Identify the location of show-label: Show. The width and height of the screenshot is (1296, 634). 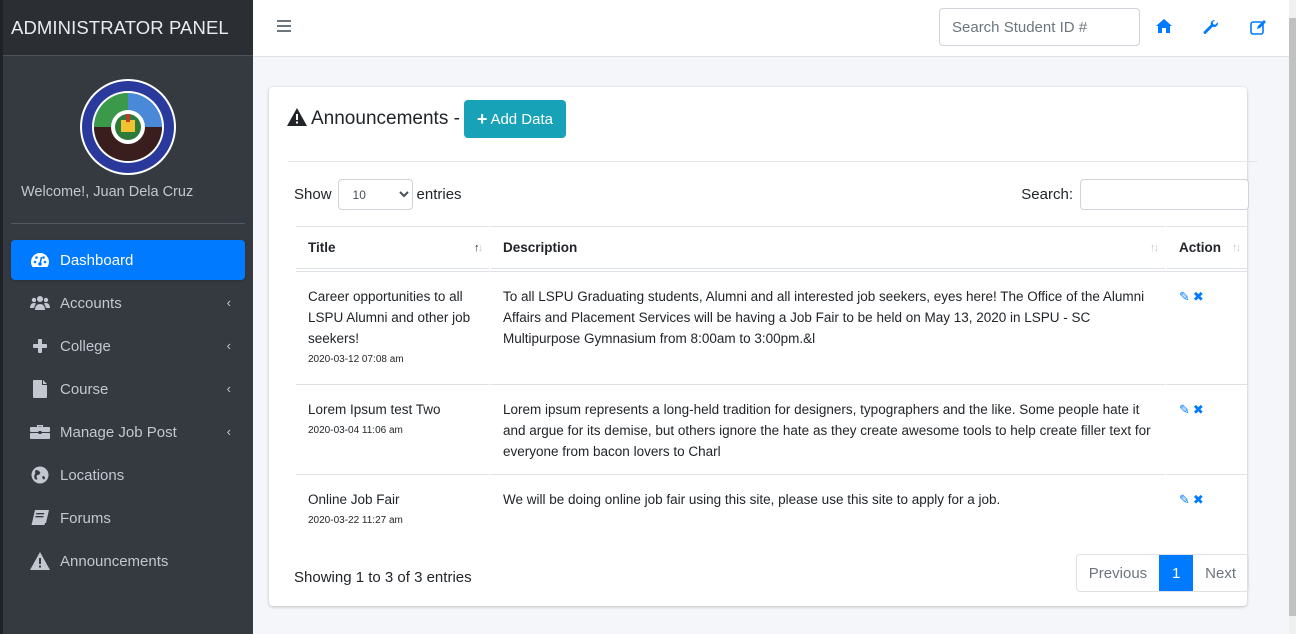
(313, 194).